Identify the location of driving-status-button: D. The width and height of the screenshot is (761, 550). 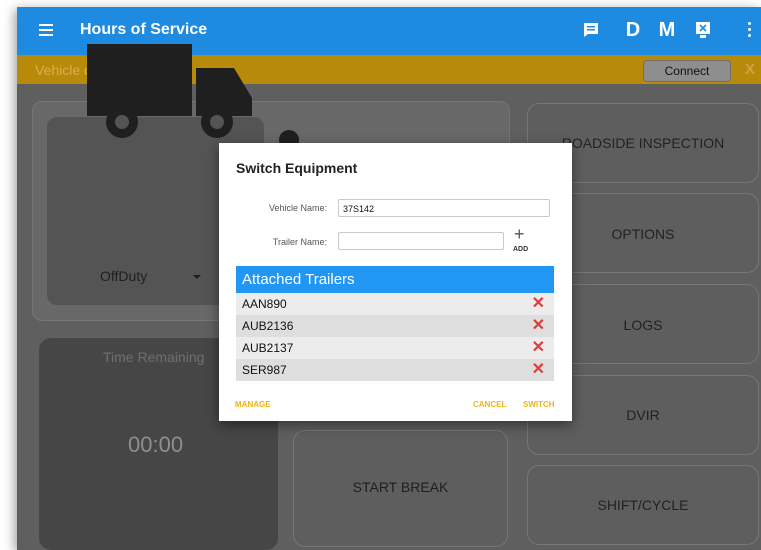
(633, 30).